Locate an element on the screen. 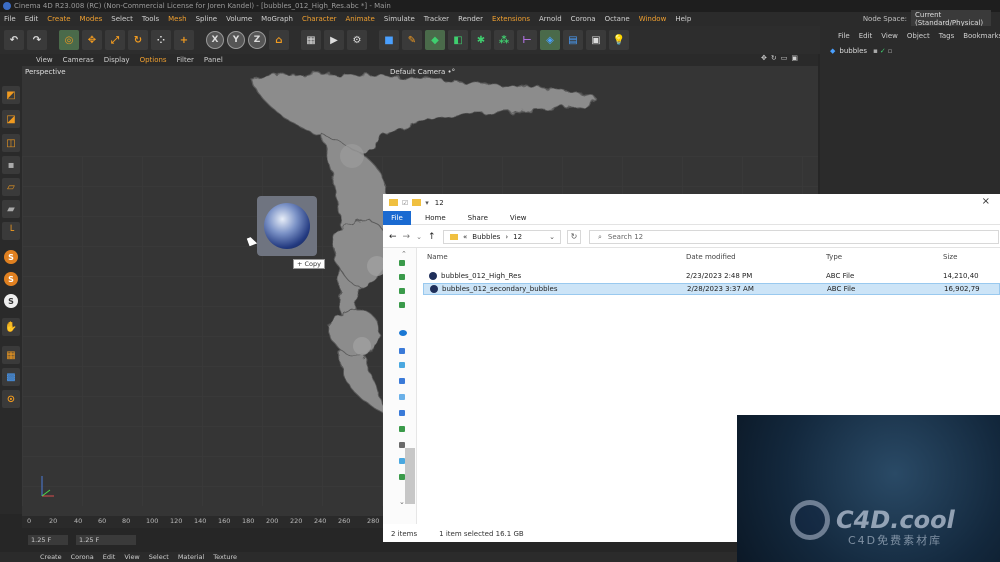  up-arrow-icon: ↑ is located at coordinates (432, 237).